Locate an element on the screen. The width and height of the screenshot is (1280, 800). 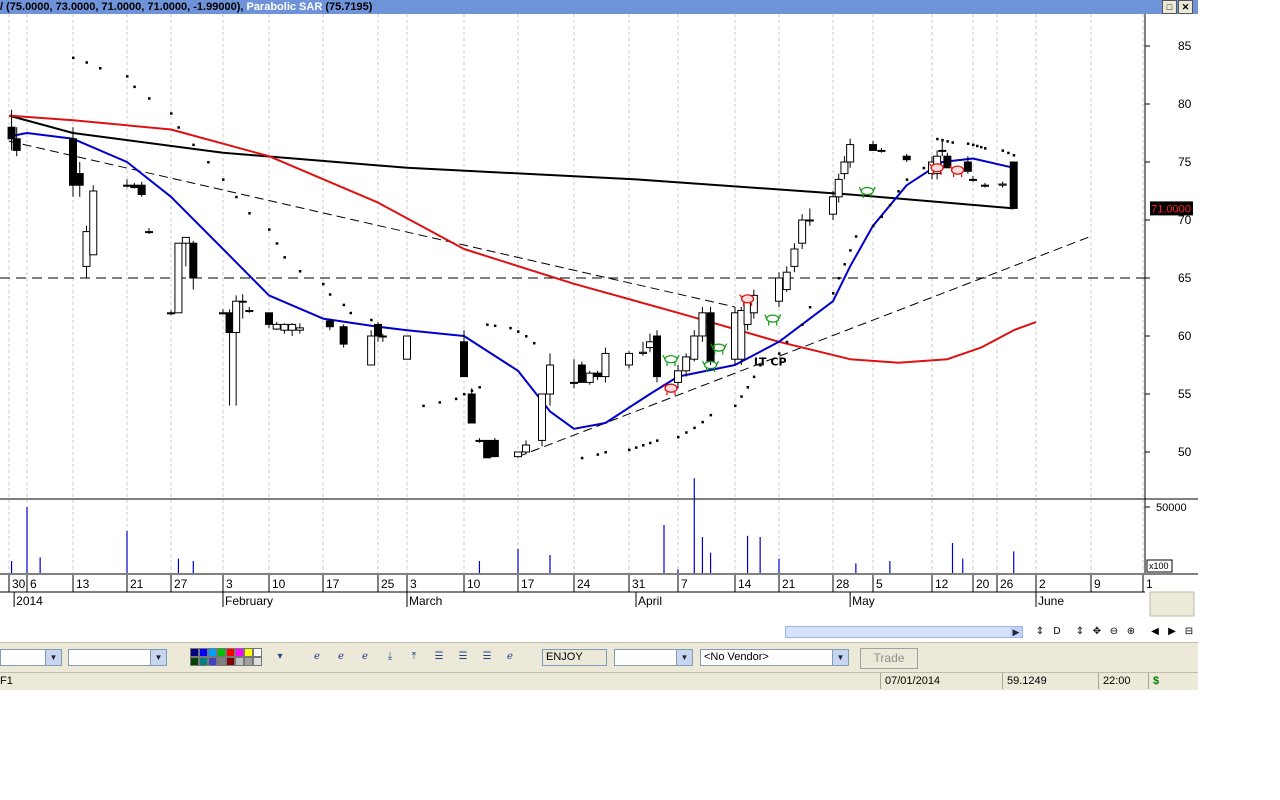
daily-icon: D is located at coordinates (1057, 632).